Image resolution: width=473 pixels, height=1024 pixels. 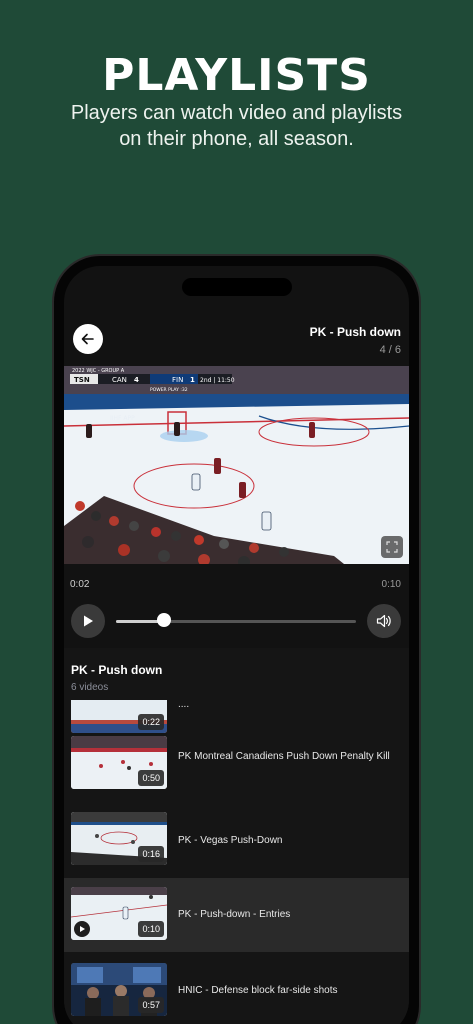 I want to click on duration-badge: 0:10, so click(x=151, y=929).